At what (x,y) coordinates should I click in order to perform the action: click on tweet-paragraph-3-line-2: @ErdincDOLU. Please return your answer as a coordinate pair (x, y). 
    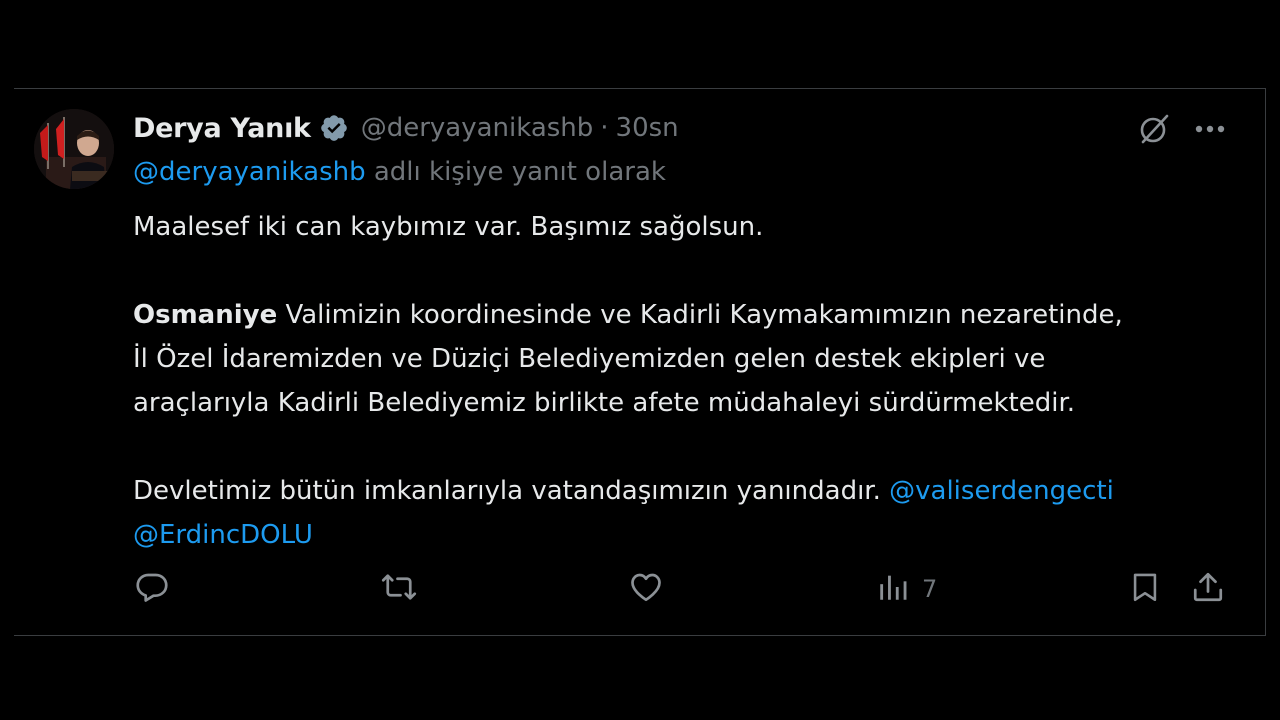
    Looking at the image, I should click on (688, 535).